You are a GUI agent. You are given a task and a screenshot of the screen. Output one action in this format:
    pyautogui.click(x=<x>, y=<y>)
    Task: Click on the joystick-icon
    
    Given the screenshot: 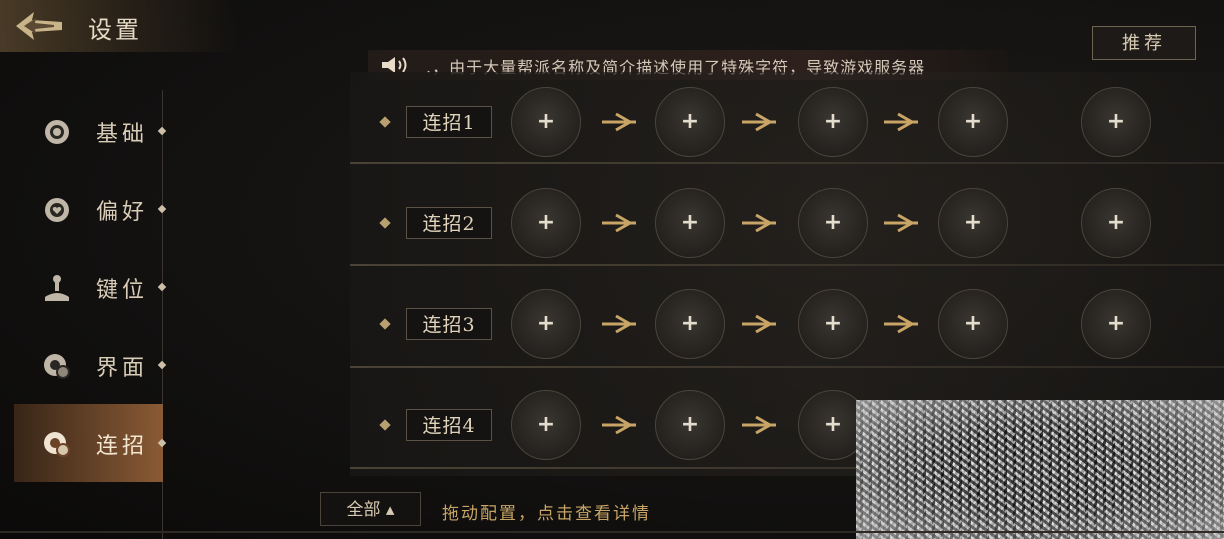 What is the action you would take?
    pyautogui.click(x=57, y=288)
    